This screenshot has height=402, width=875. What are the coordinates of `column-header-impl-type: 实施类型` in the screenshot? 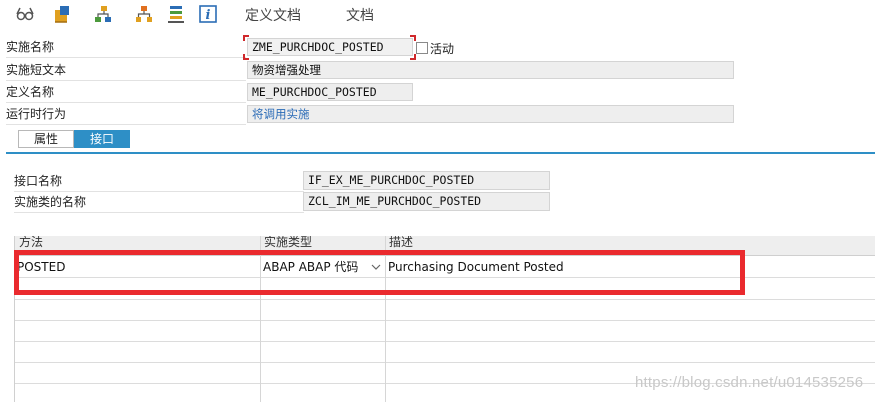 It's located at (322, 246).